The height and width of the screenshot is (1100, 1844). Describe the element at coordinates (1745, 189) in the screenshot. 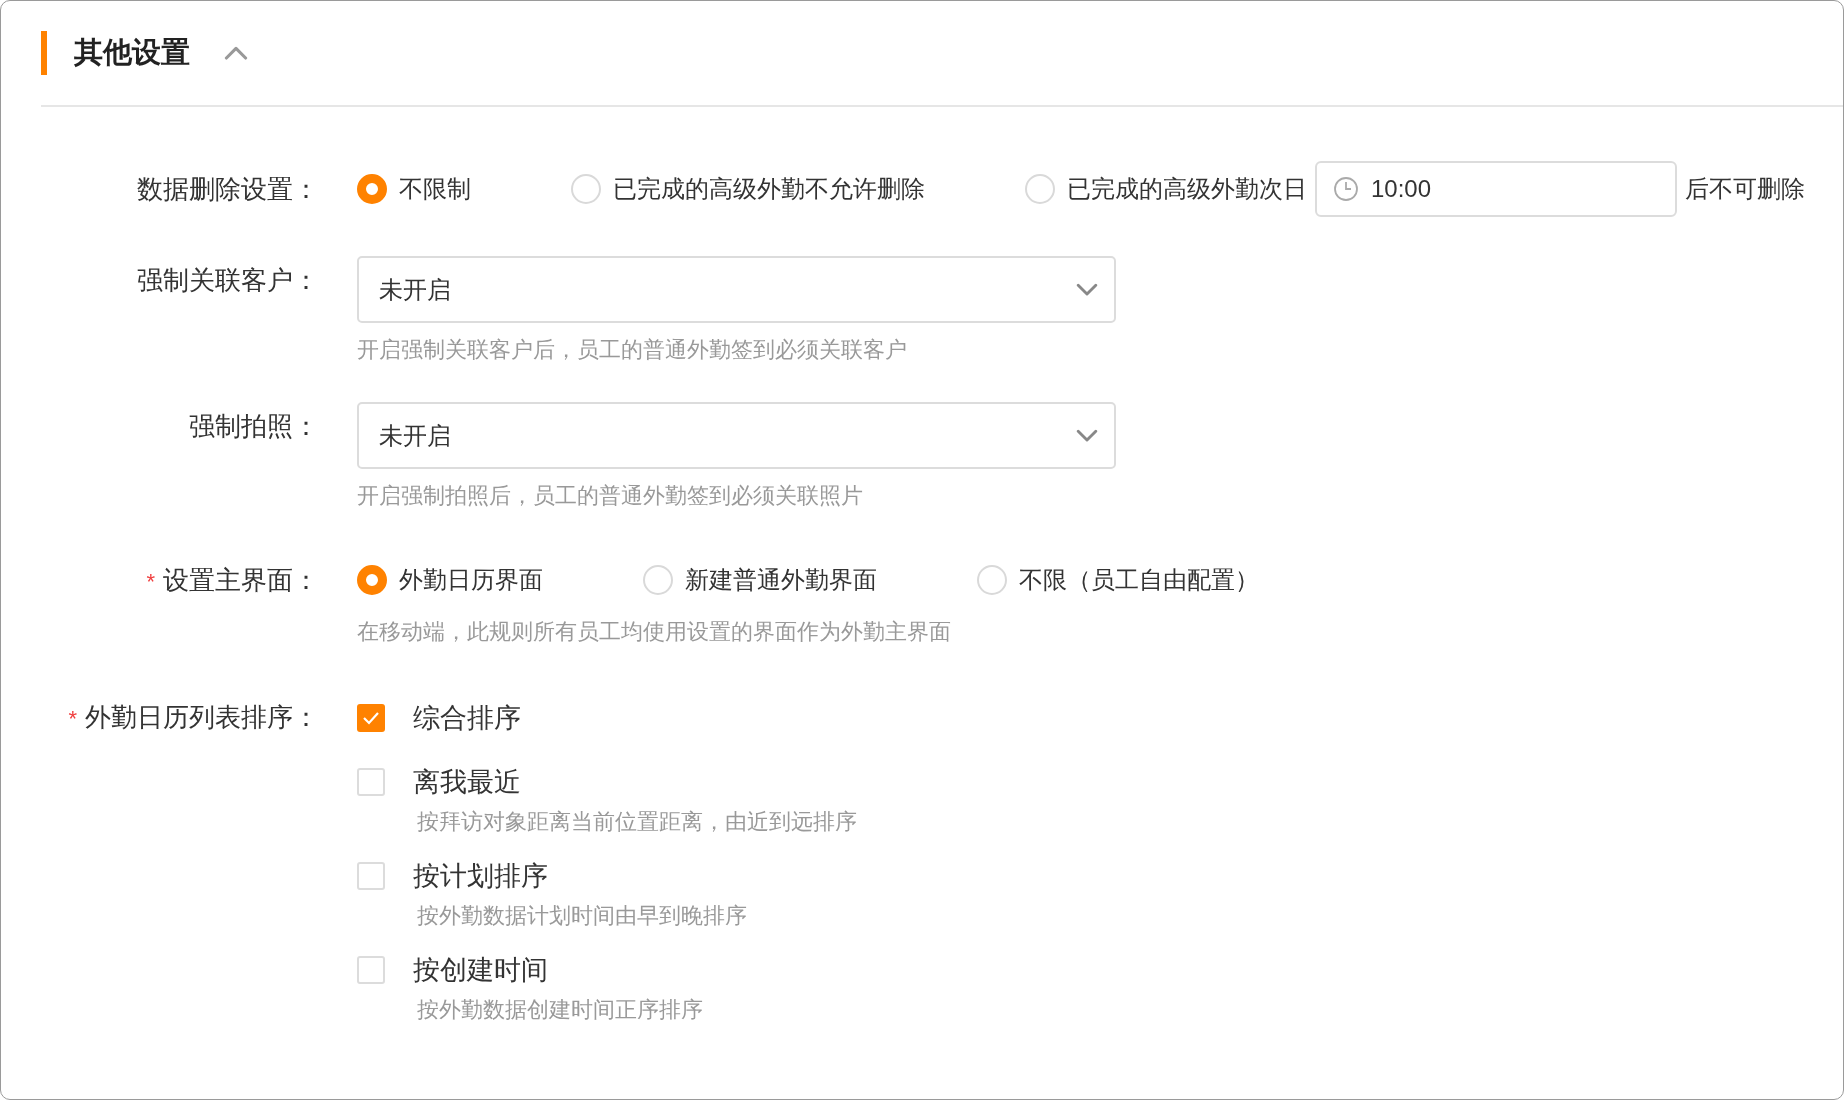

I see `suffix-text: 后不可删除` at that location.